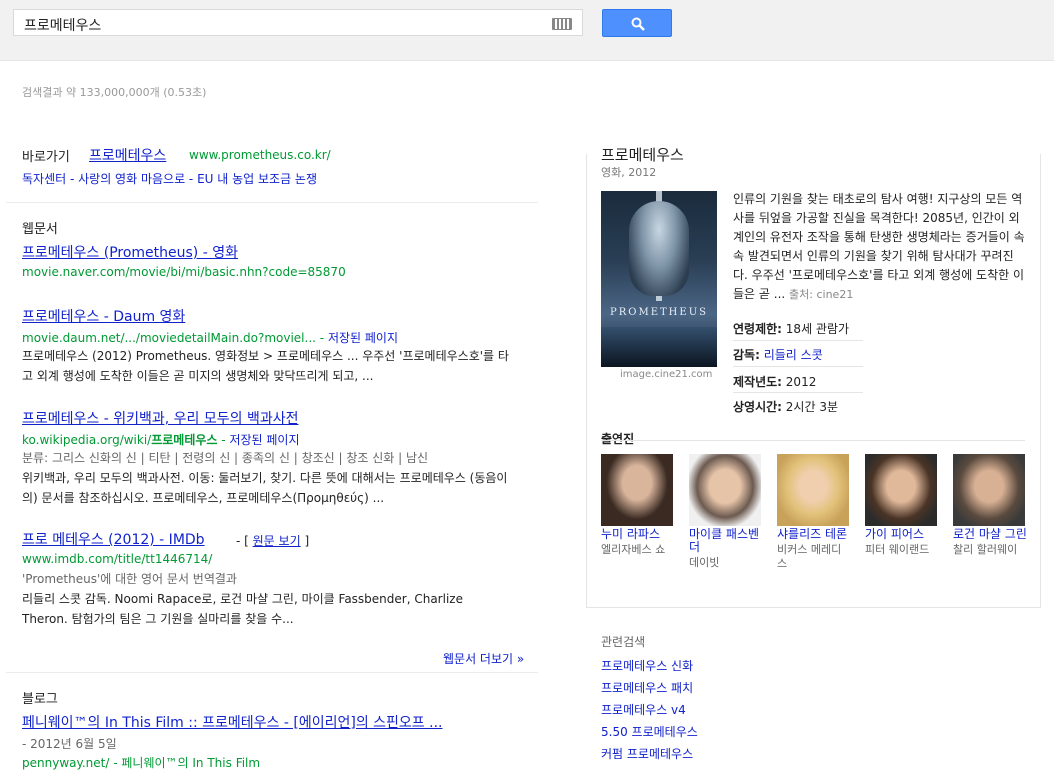 The image size is (1054, 771). I want to click on related-heading: 관련검색, so click(623, 642).